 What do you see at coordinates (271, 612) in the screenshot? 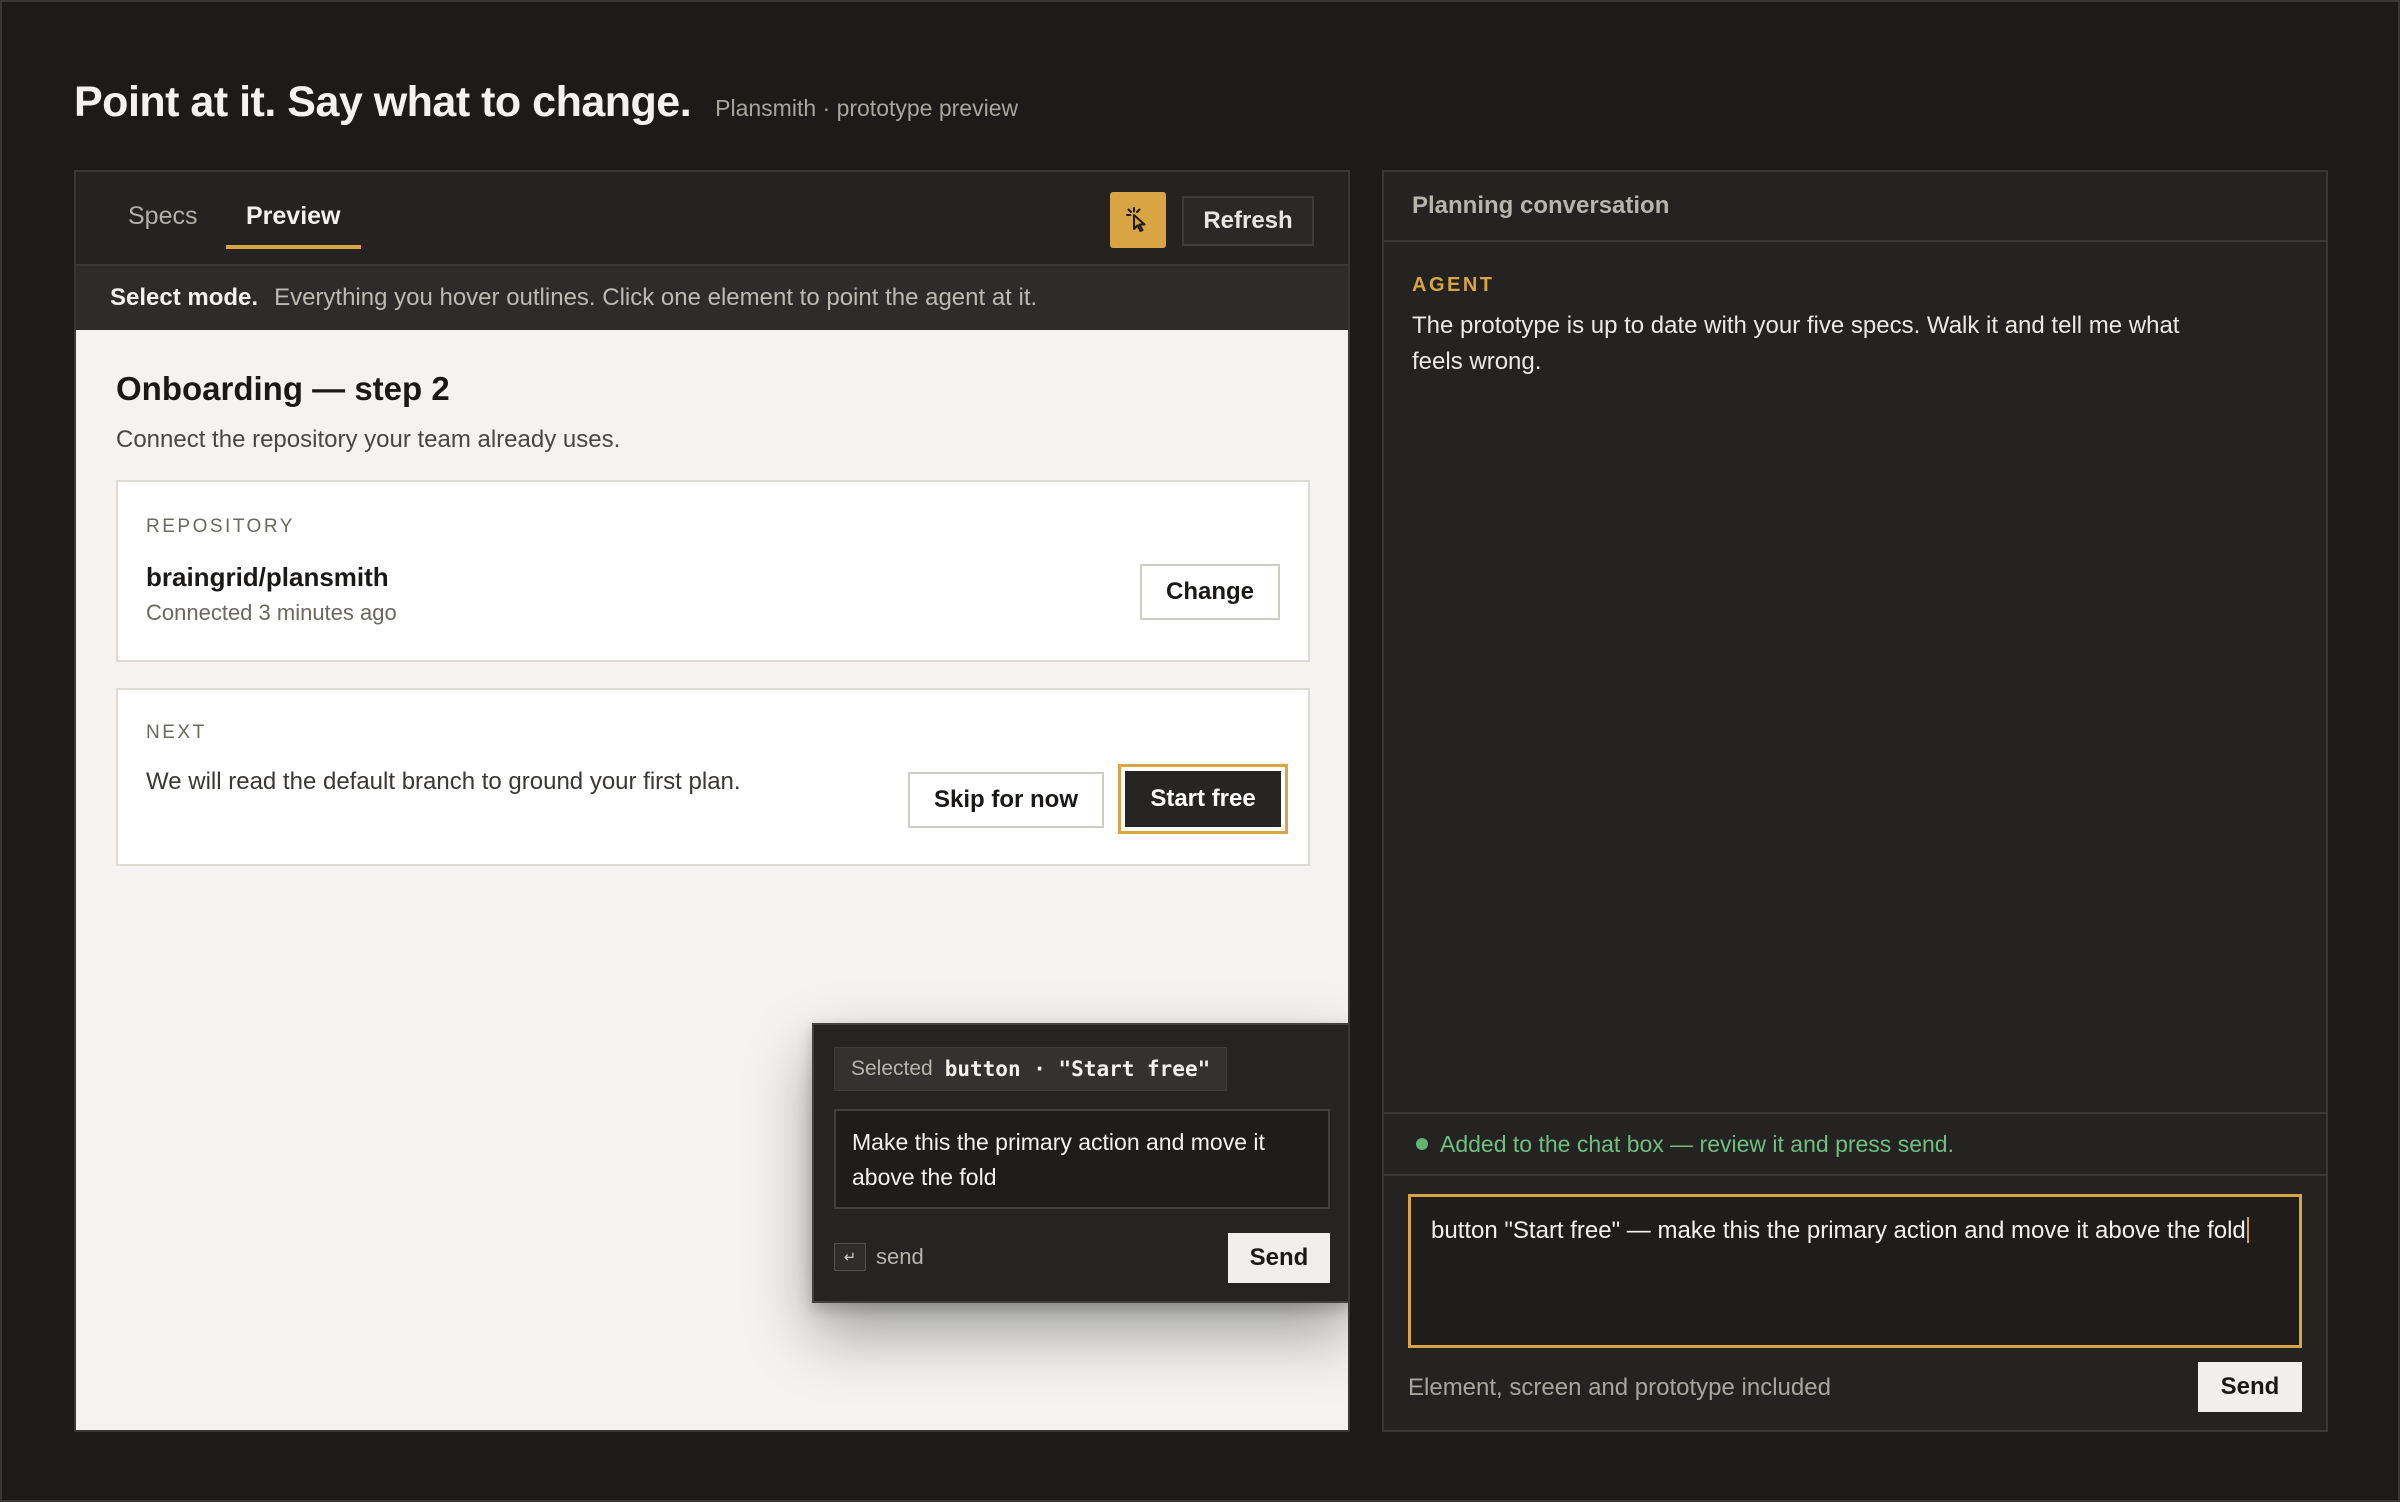
I see `repository-status: Connected 3 minutes ago` at bounding box center [271, 612].